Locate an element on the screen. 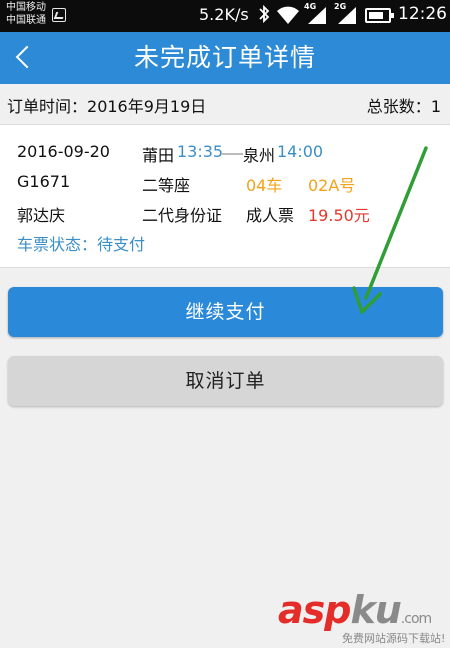 The image size is (450, 648). departure-time: 13:35 is located at coordinates (200, 151).